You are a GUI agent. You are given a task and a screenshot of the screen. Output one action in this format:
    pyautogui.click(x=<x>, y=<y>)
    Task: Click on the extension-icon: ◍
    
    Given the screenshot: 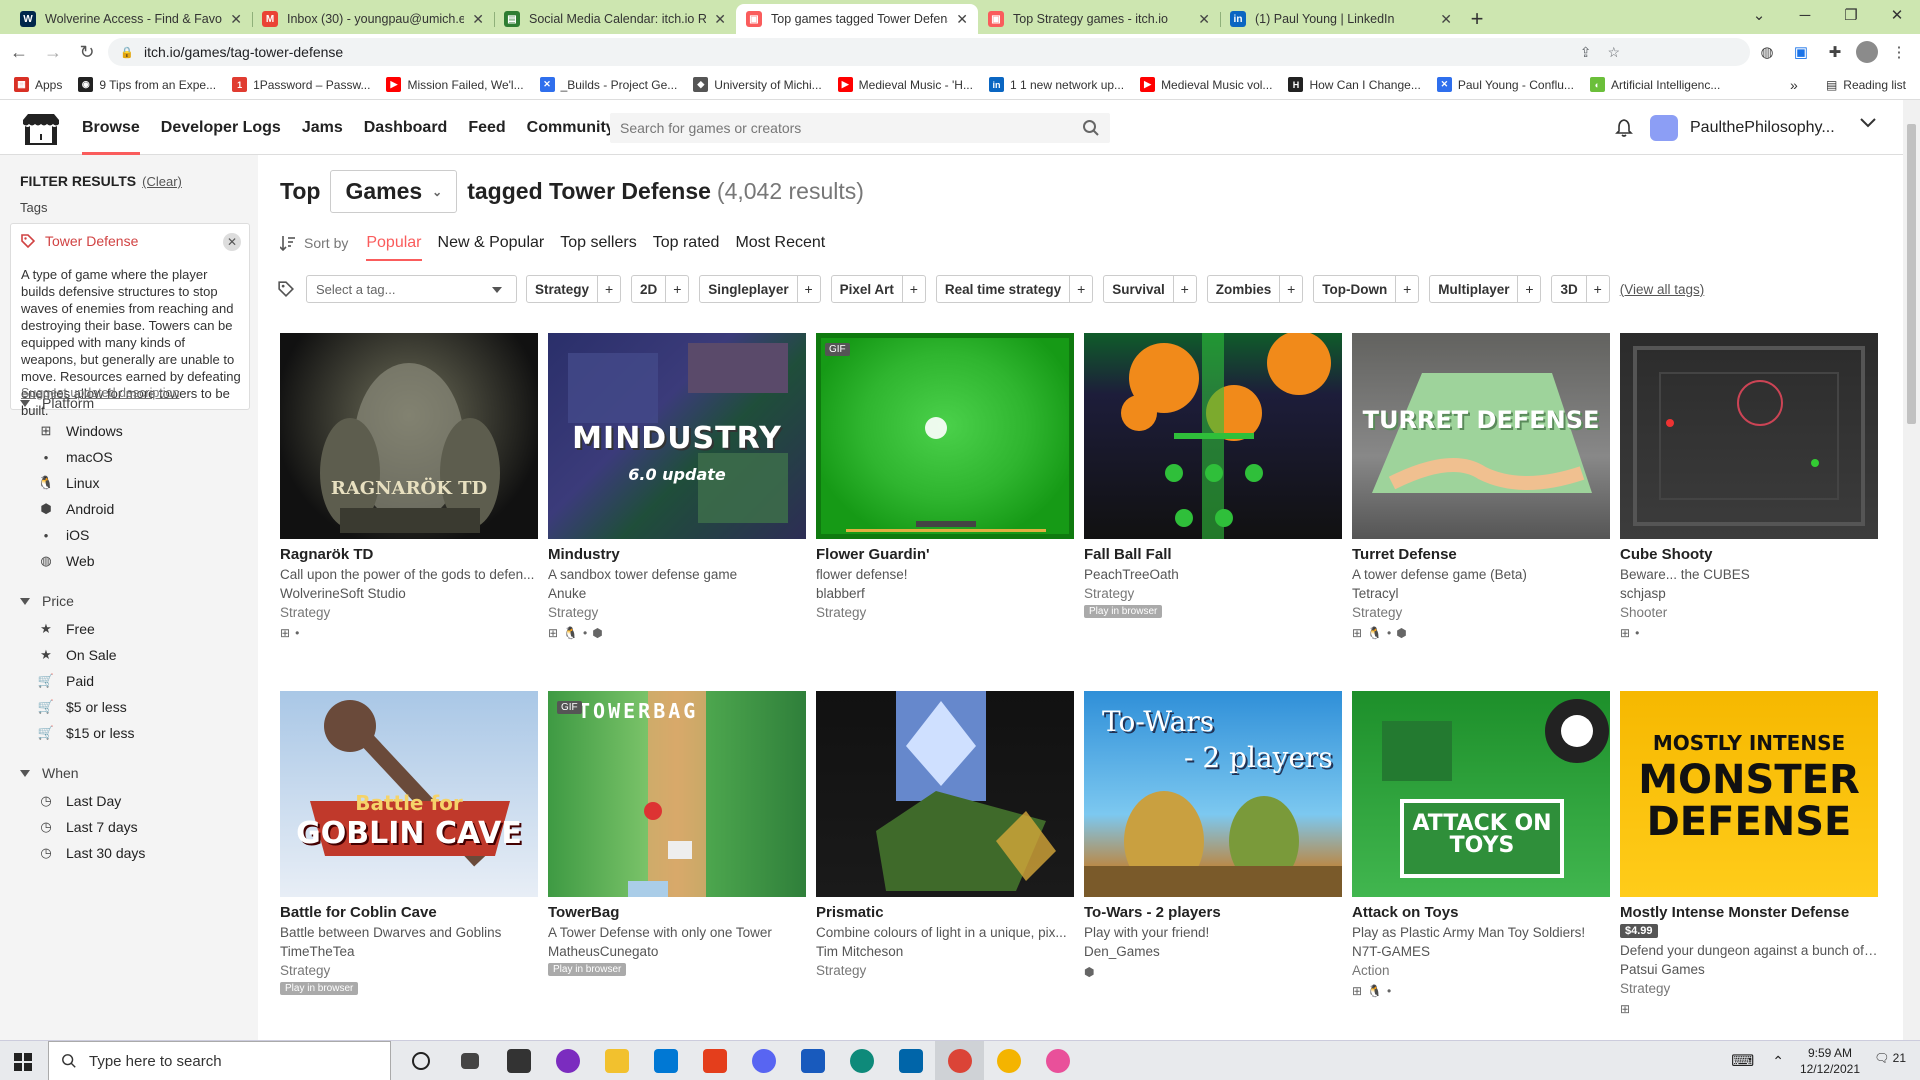 What is the action you would take?
    pyautogui.click(x=1767, y=52)
    